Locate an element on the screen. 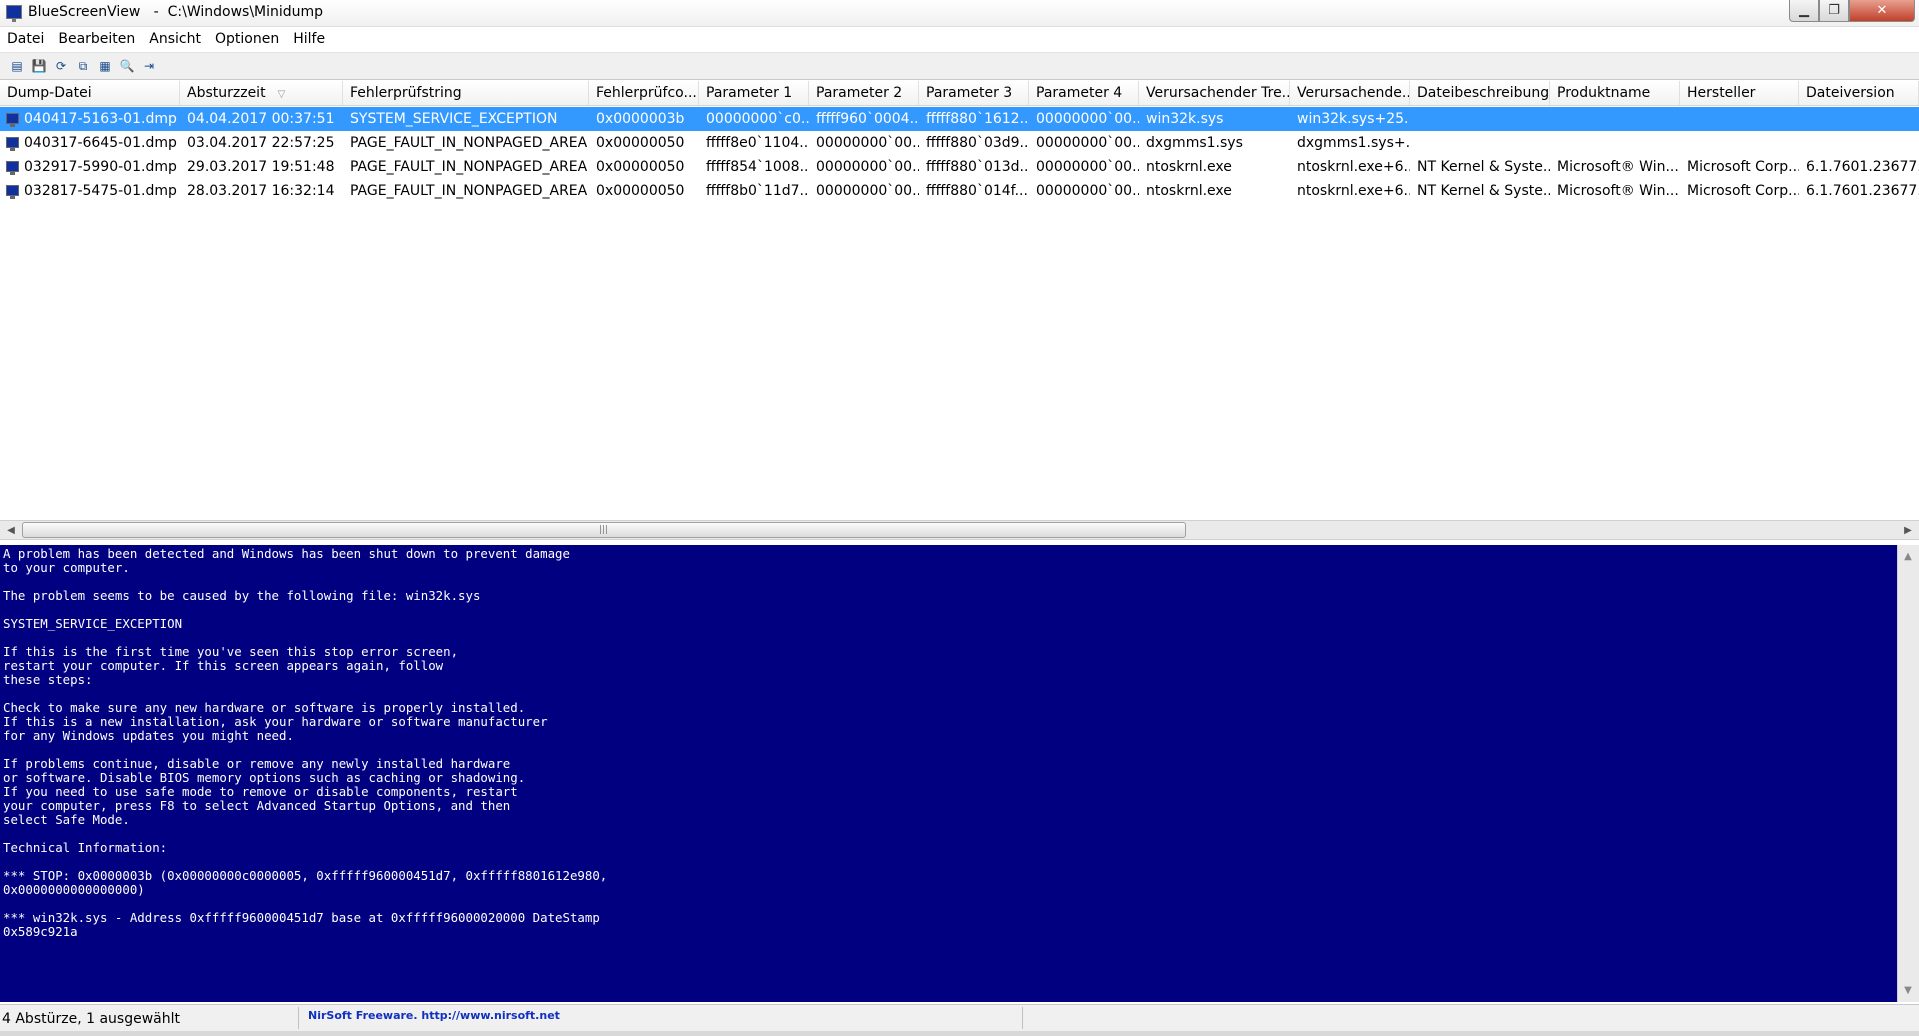  scroll-right-arrow-icon: ▶ is located at coordinates (1908, 530).